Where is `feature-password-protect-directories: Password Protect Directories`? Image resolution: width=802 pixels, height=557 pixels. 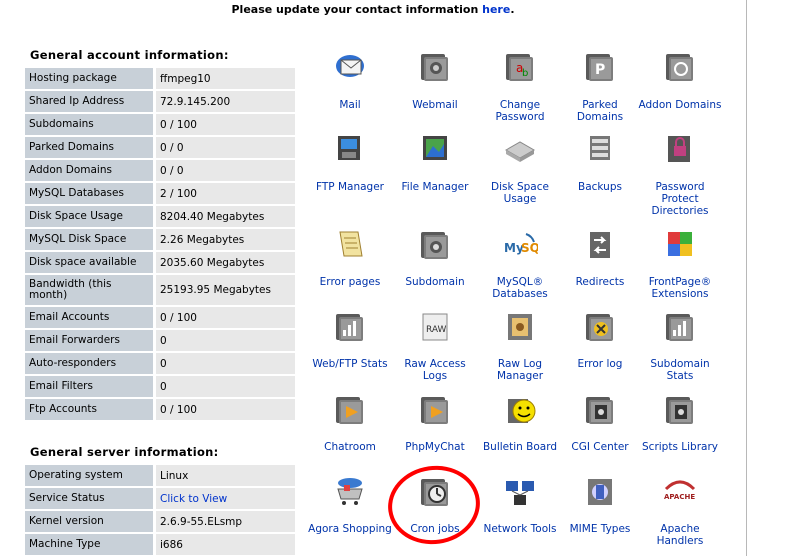
feature-password-protect-directories: Password Protect Directories is located at coordinates (680, 173).